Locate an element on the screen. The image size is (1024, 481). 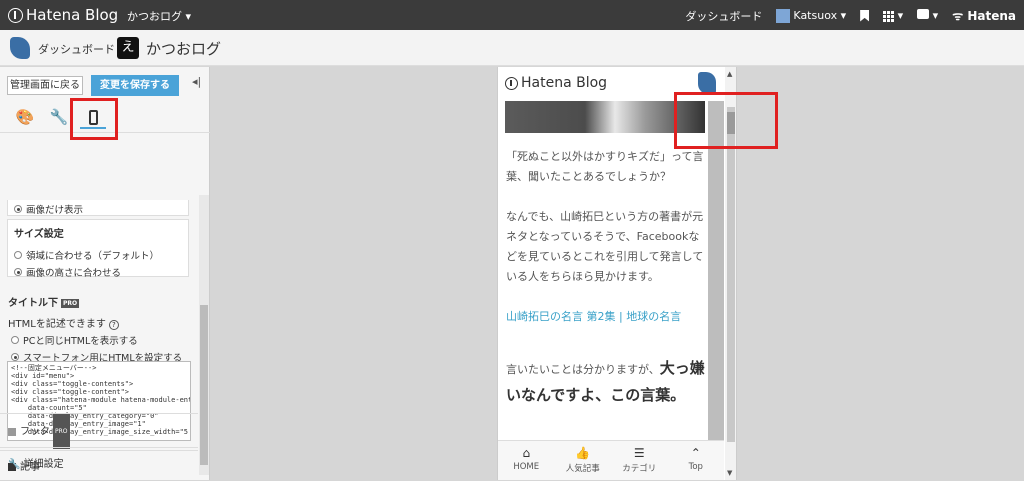
panel-scrollbar is located at coordinates (204, 335).